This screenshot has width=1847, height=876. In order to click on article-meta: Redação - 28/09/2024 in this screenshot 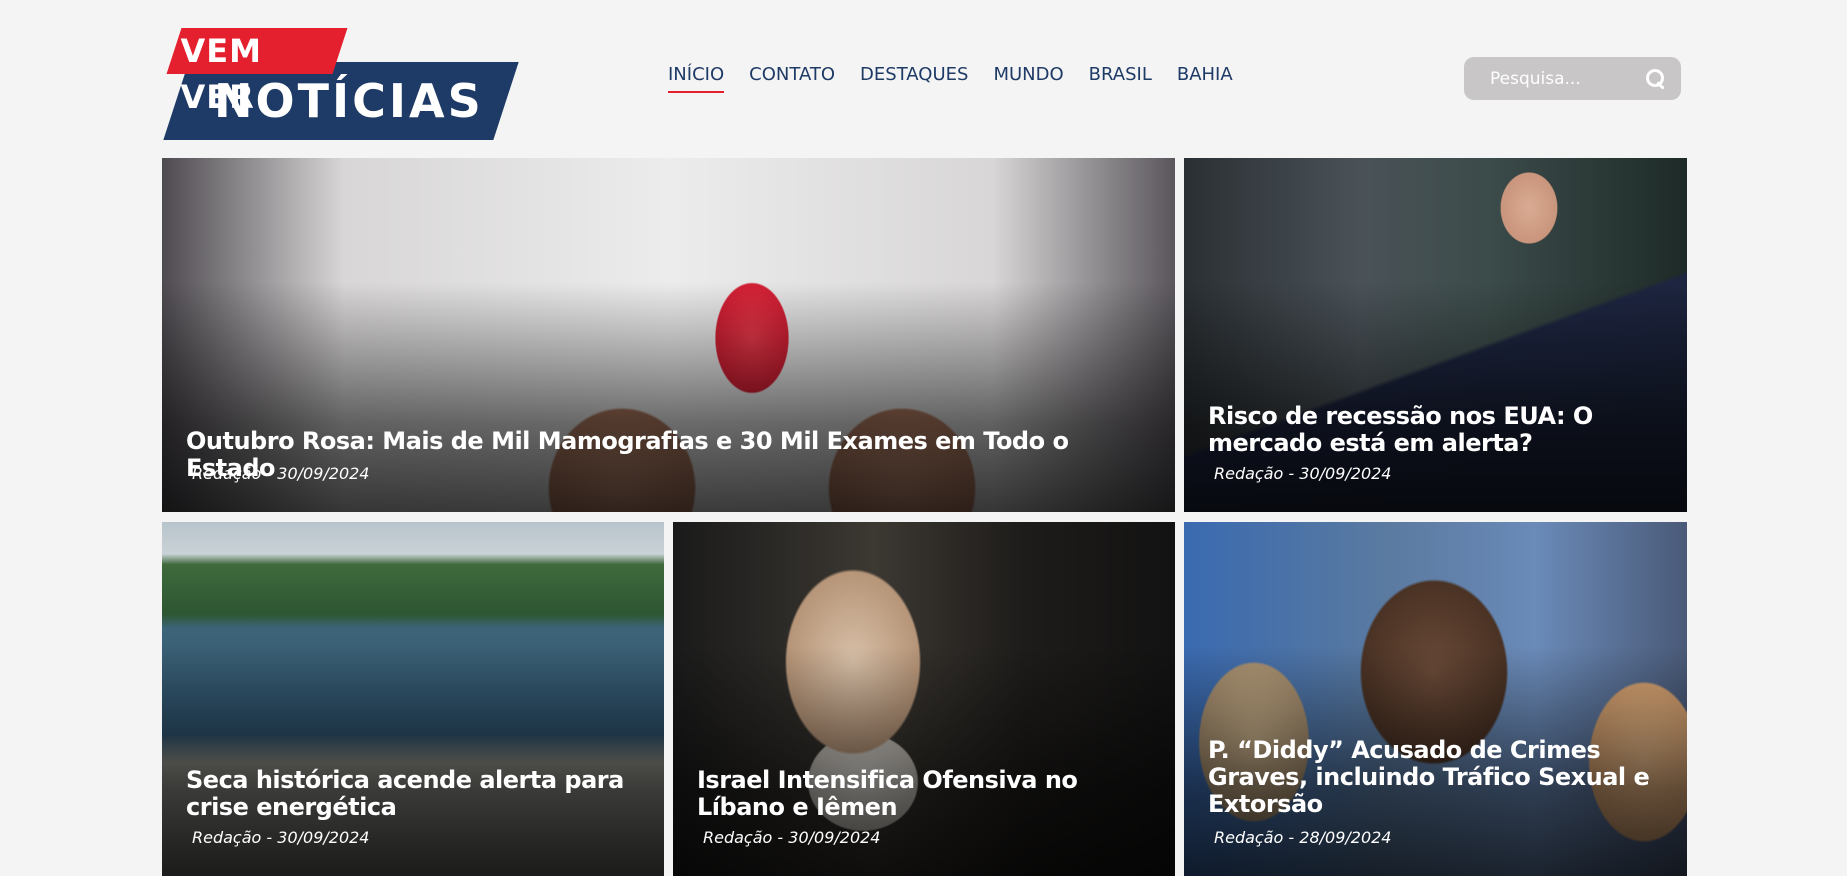, I will do `click(1303, 837)`.